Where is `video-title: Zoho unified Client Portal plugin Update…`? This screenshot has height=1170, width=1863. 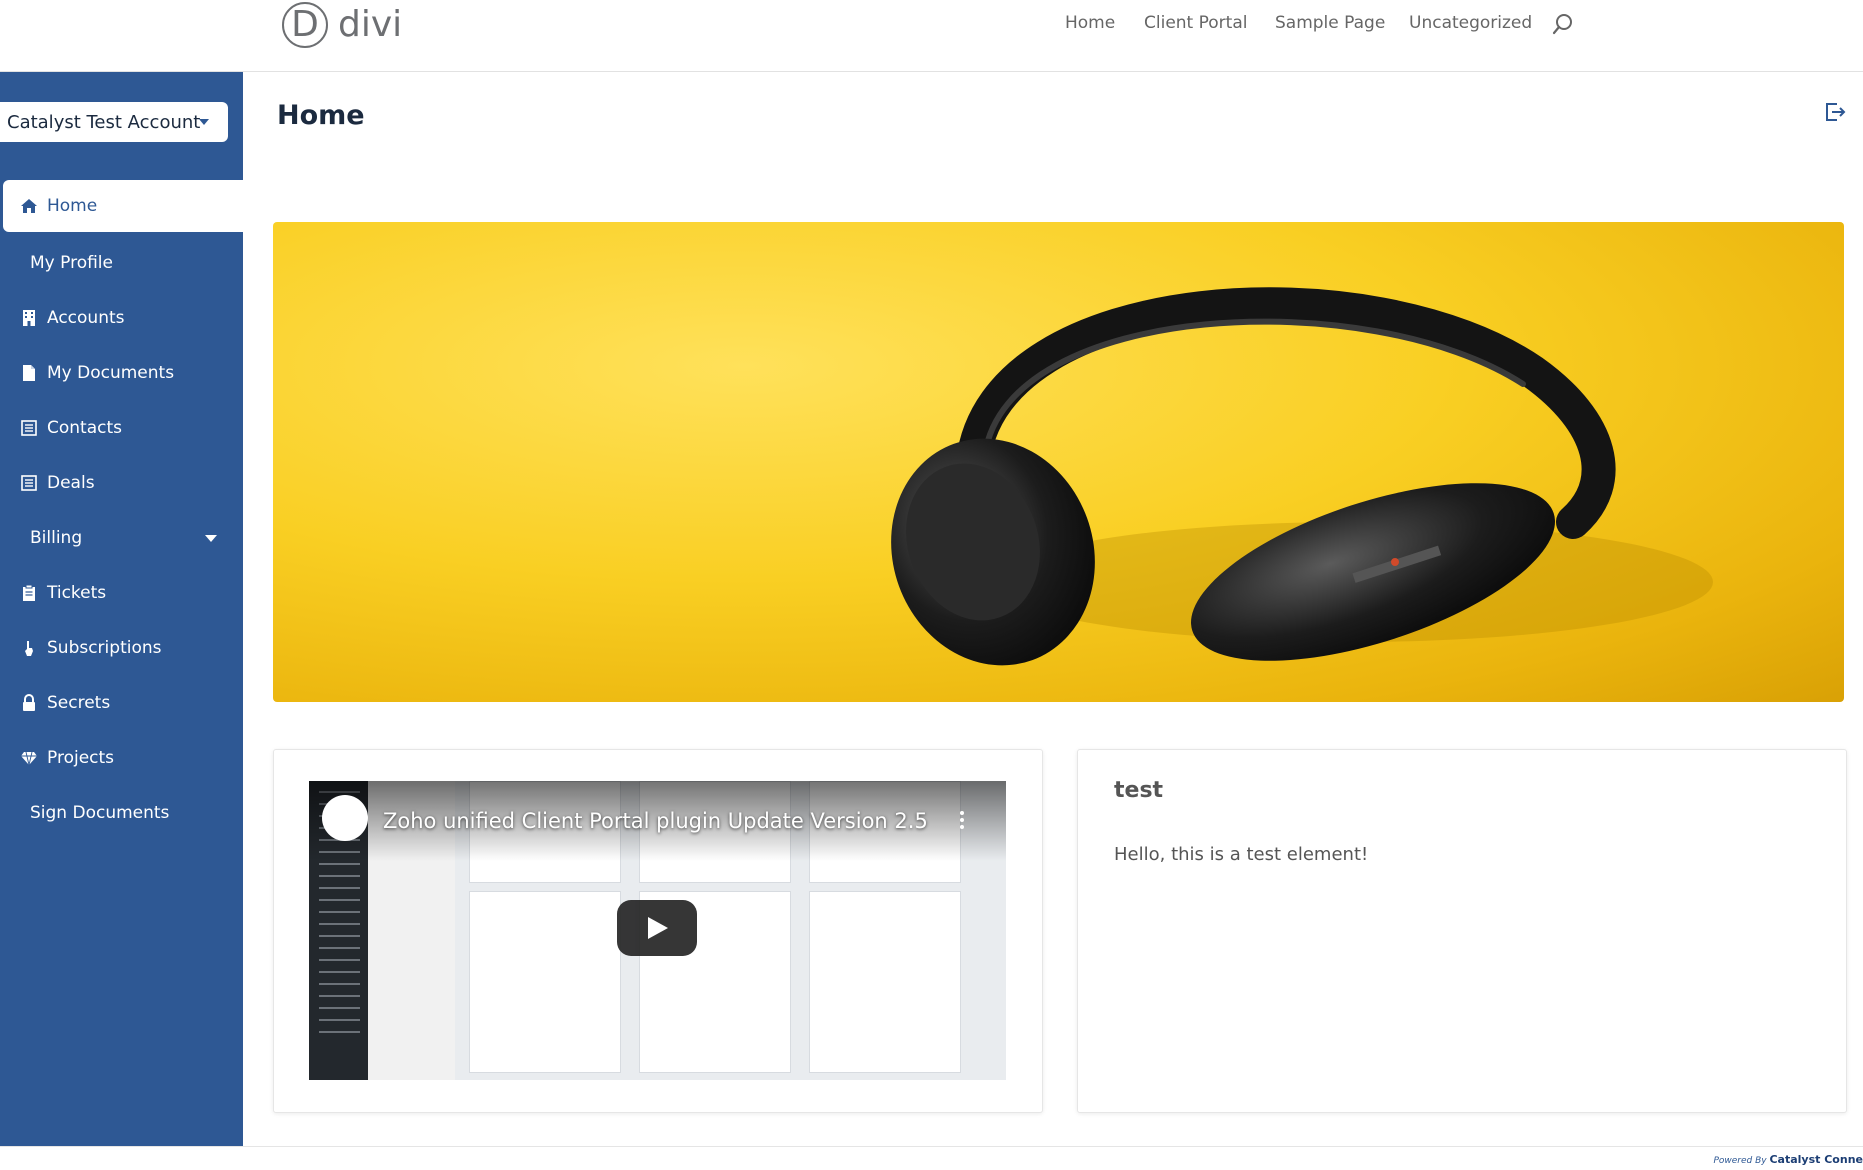
video-title: Zoho unified Client Portal plugin Update… is located at coordinates (655, 821).